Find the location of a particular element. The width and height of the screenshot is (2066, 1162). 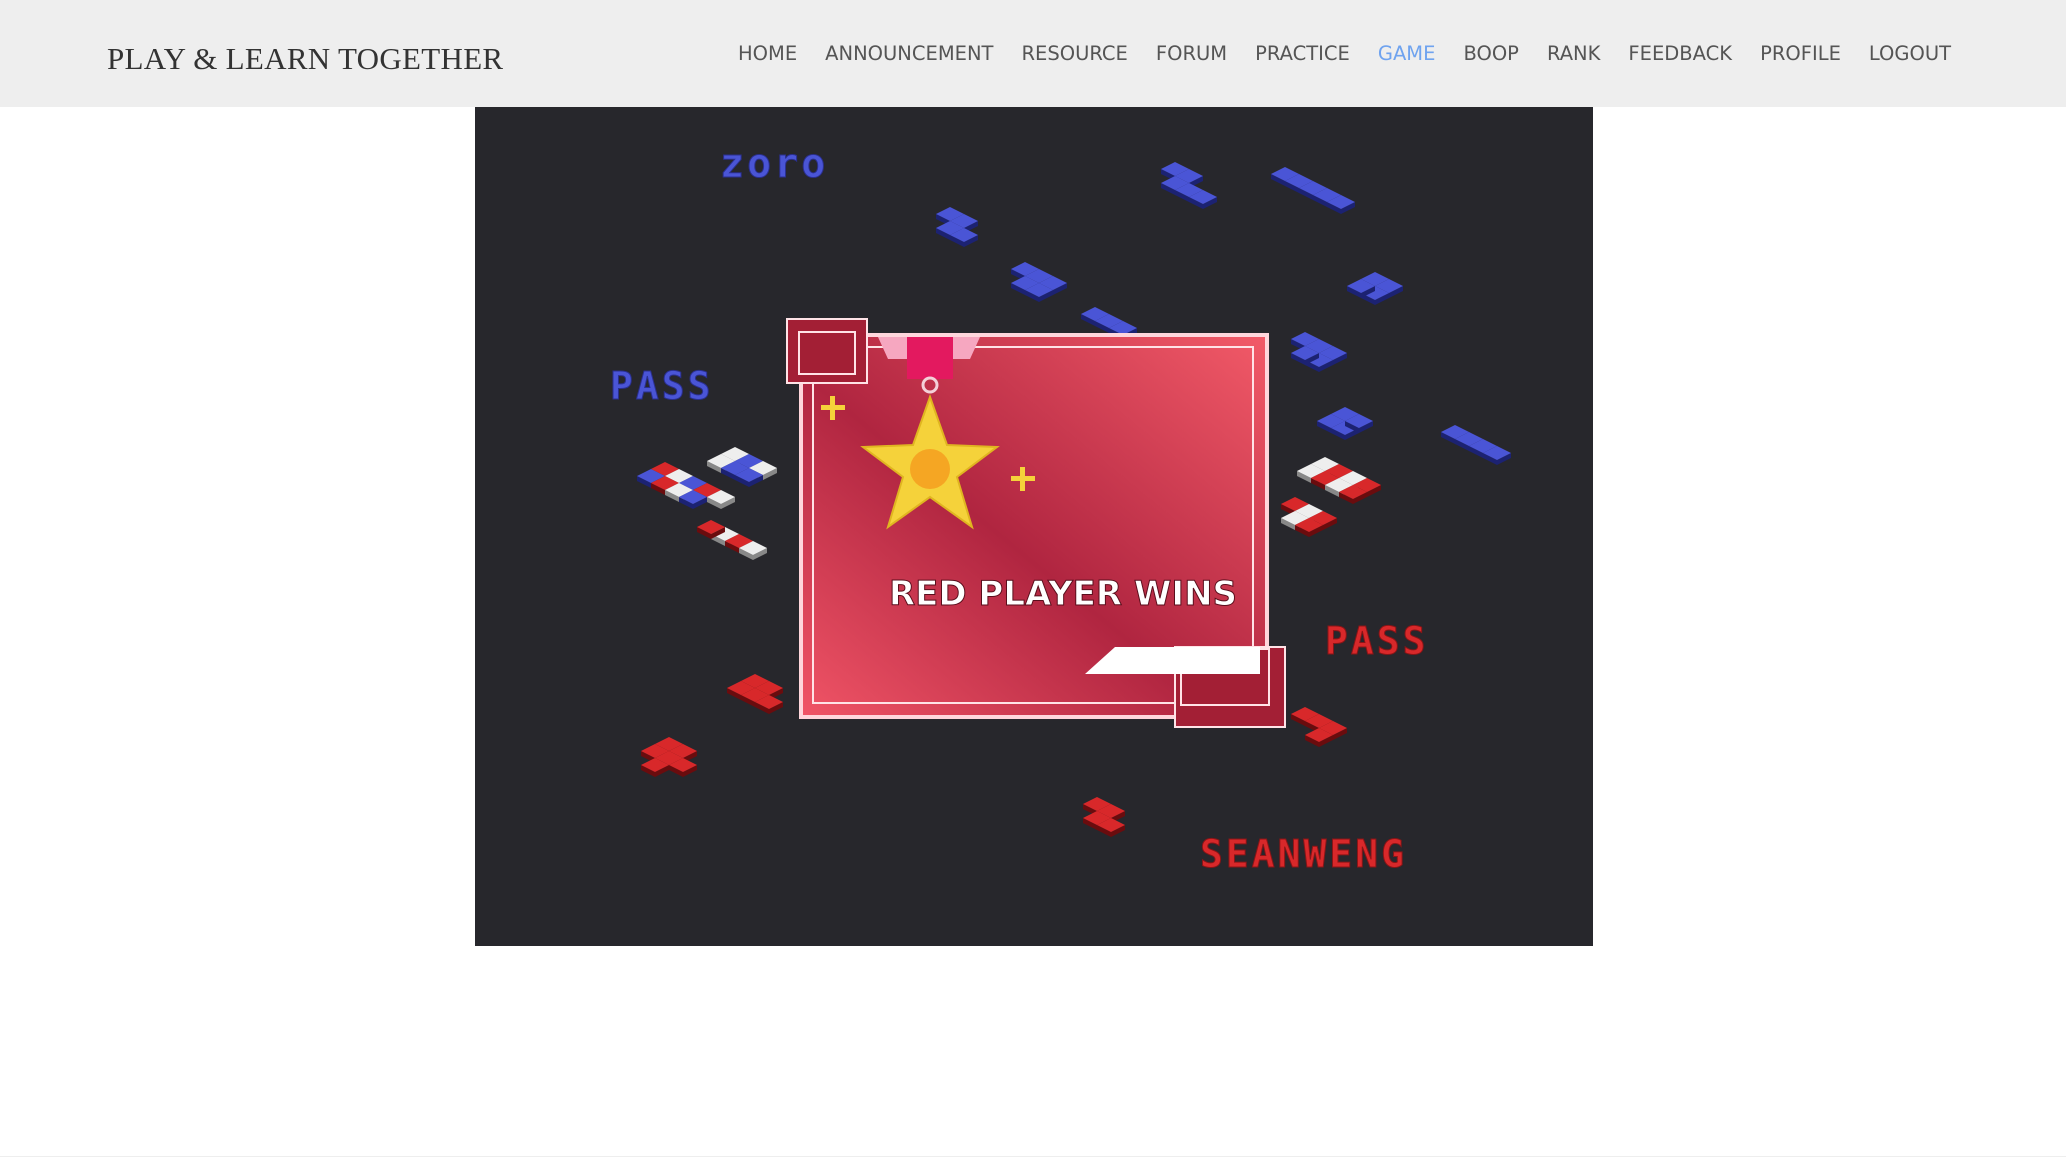

nav-home: HOME is located at coordinates (767, 53).